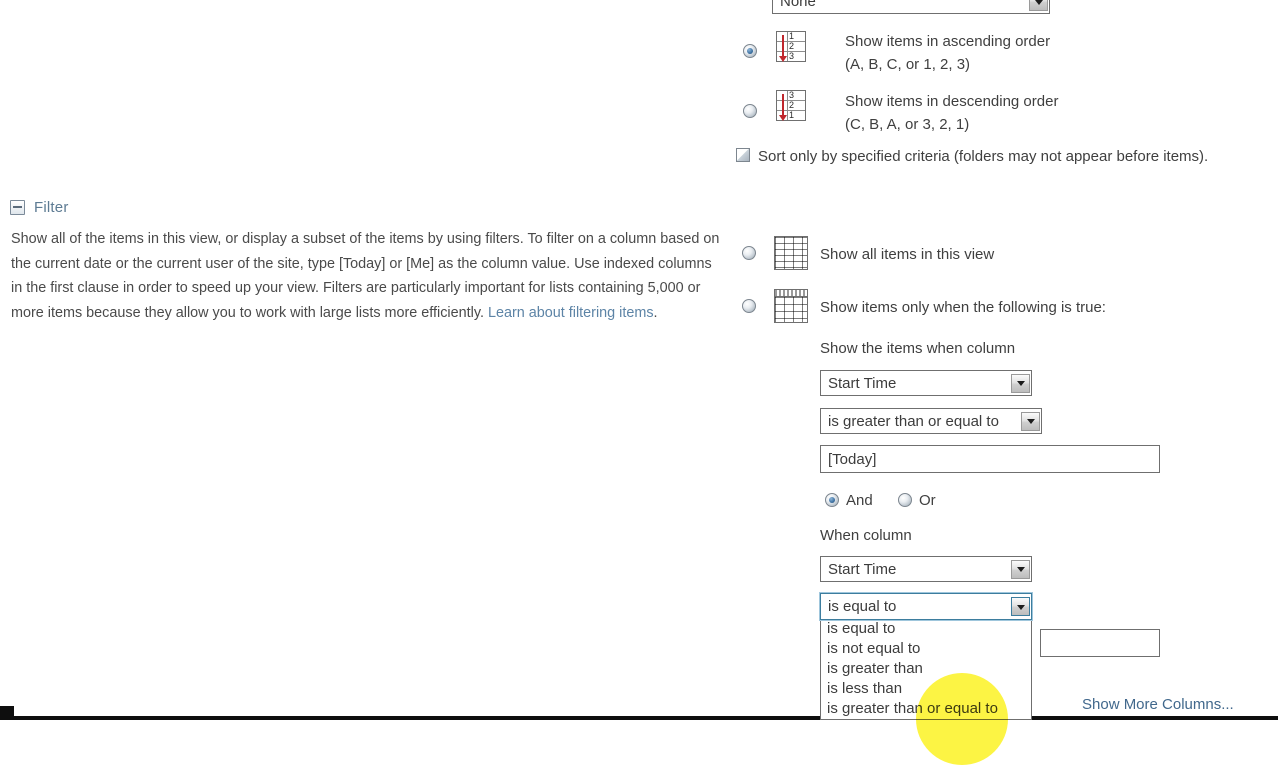 The height and width of the screenshot is (765, 1278). What do you see at coordinates (852, 459) in the screenshot?
I see `clause1-value-text: [Today]` at bounding box center [852, 459].